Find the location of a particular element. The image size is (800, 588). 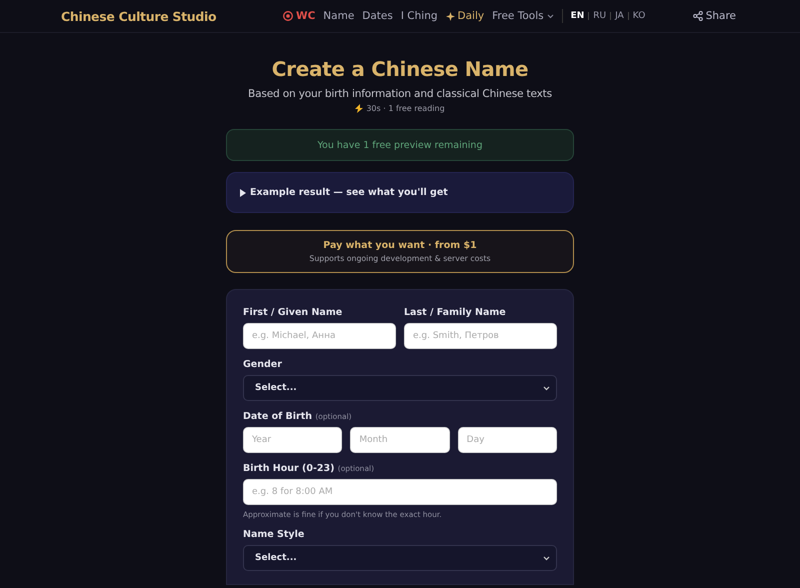

field-label: Name Style is located at coordinates (274, 534).